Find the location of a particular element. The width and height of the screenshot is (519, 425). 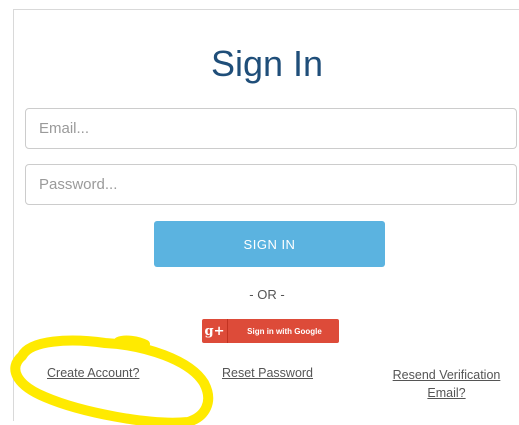

create-account-link: Create Account? is located at coordinates (93, 373).